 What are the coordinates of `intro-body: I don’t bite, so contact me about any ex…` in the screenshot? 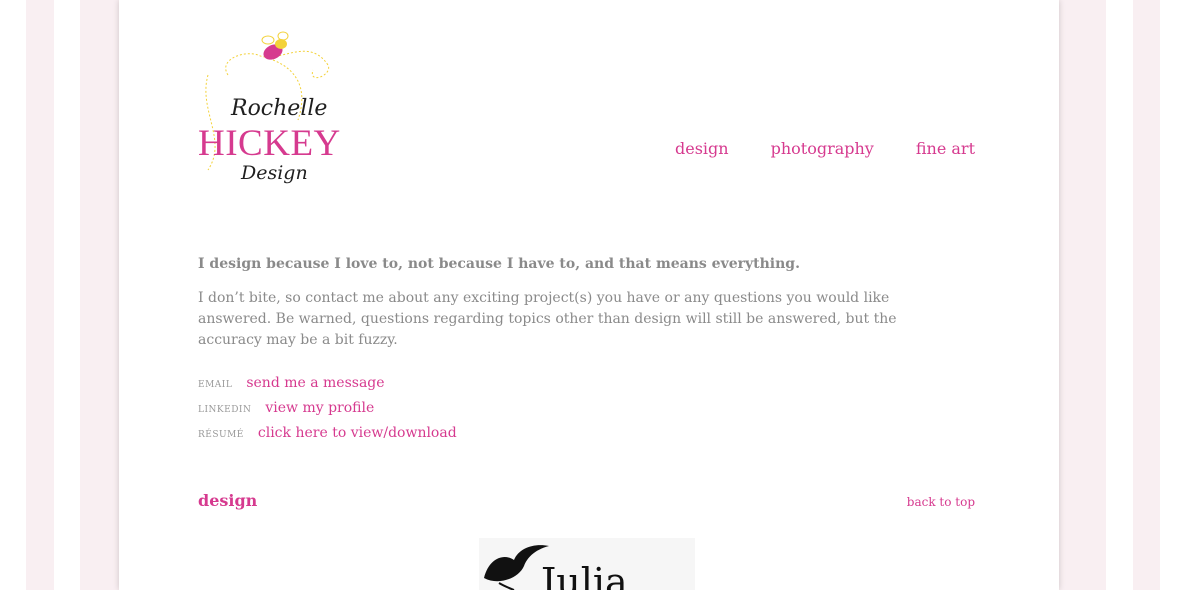 It's located at (547, 319).